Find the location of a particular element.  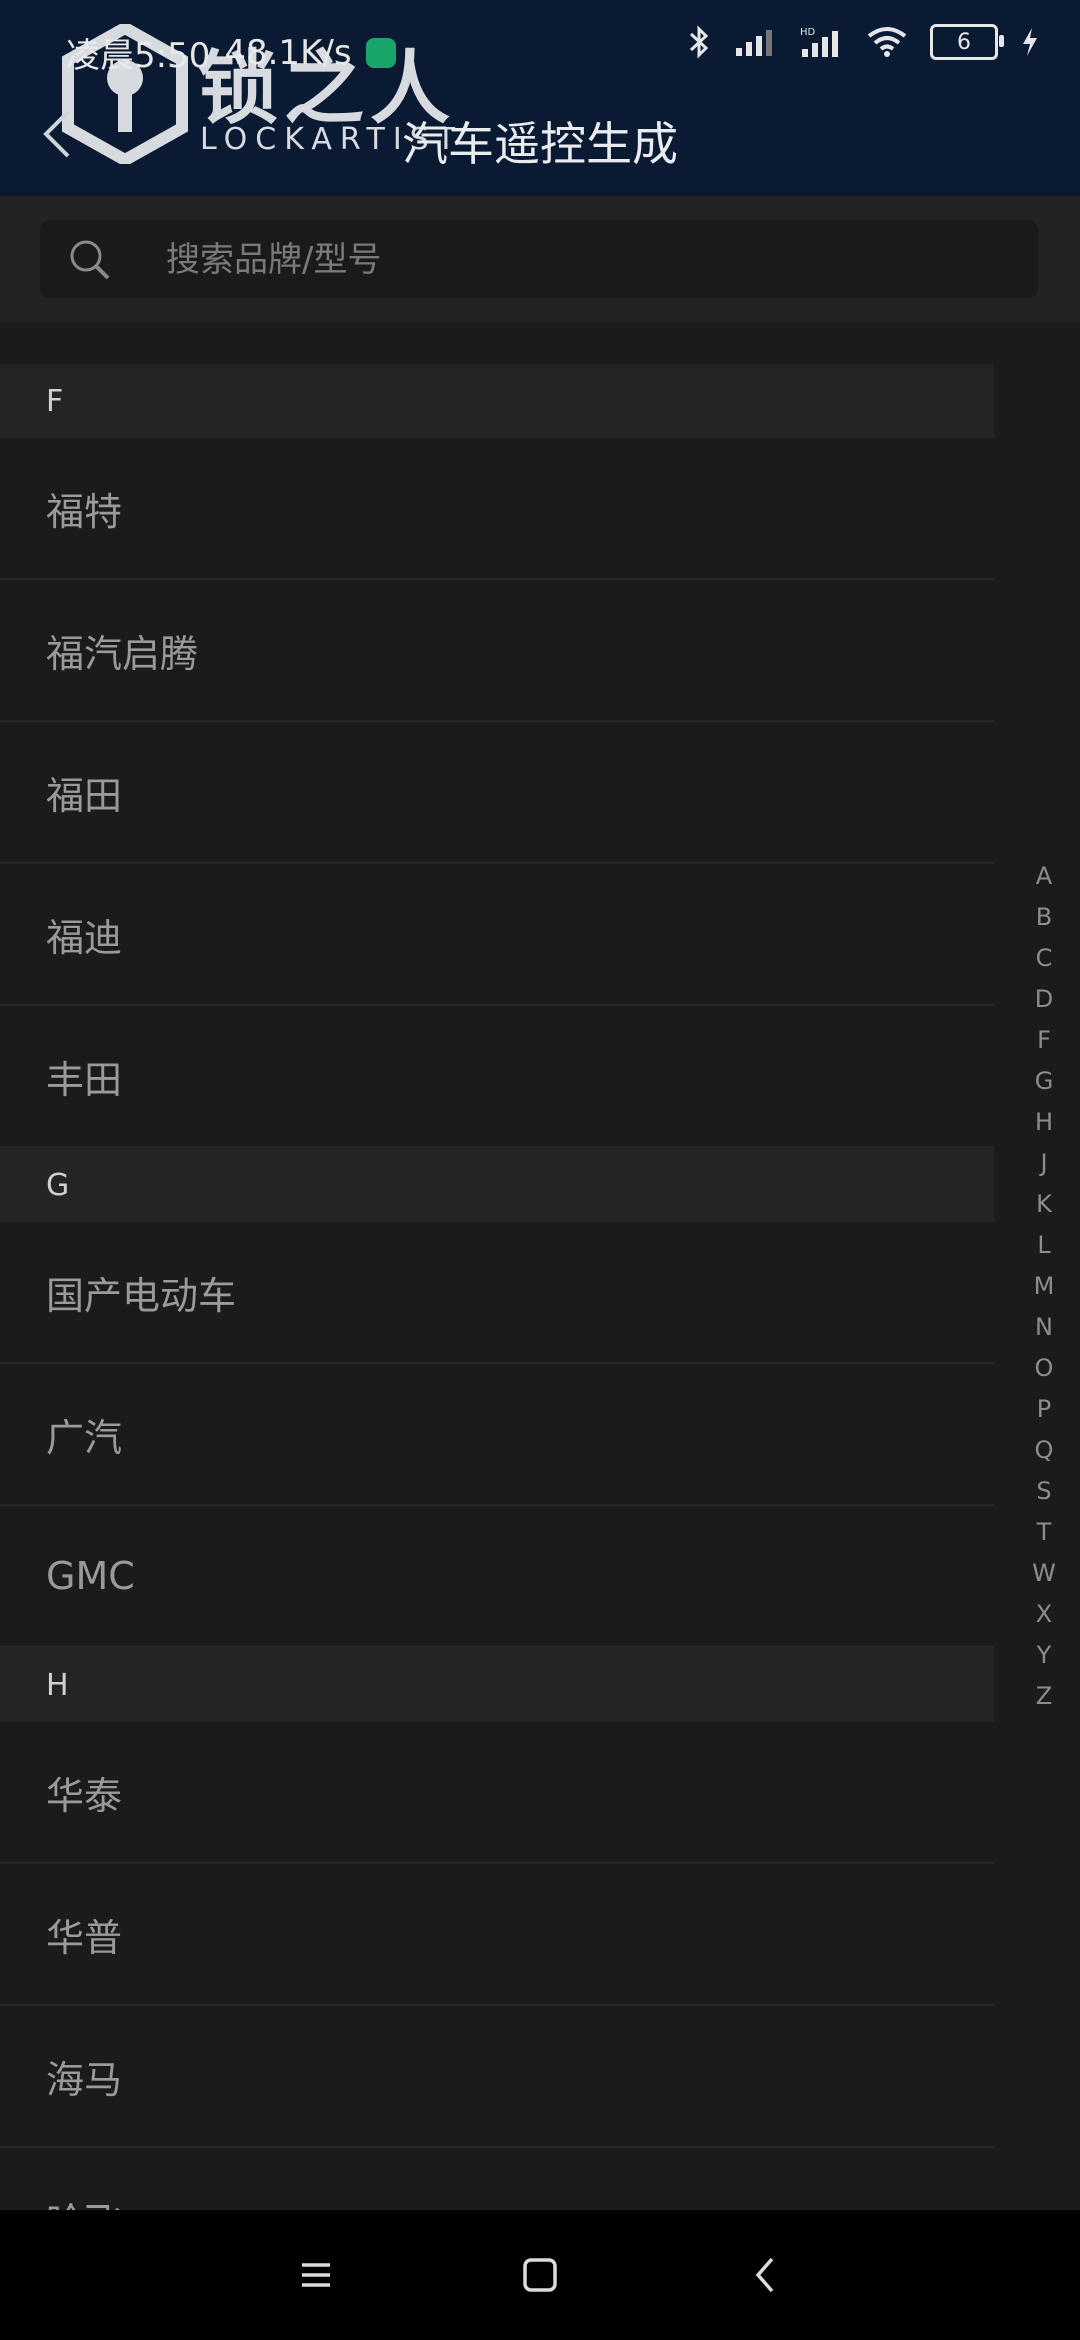

index-letter: G is located at coordinates (1044, 1081).